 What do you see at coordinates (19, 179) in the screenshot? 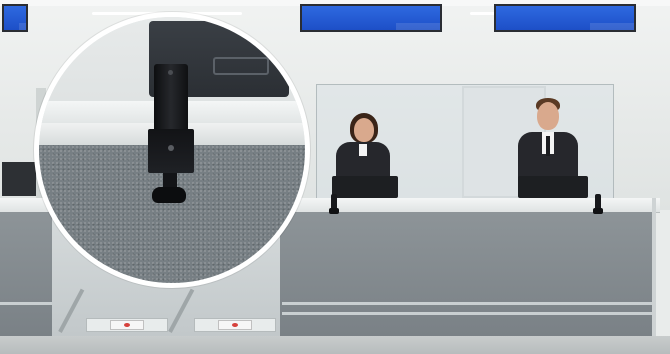
I see `desk-monitor-left` at bounding box center [19, 179].